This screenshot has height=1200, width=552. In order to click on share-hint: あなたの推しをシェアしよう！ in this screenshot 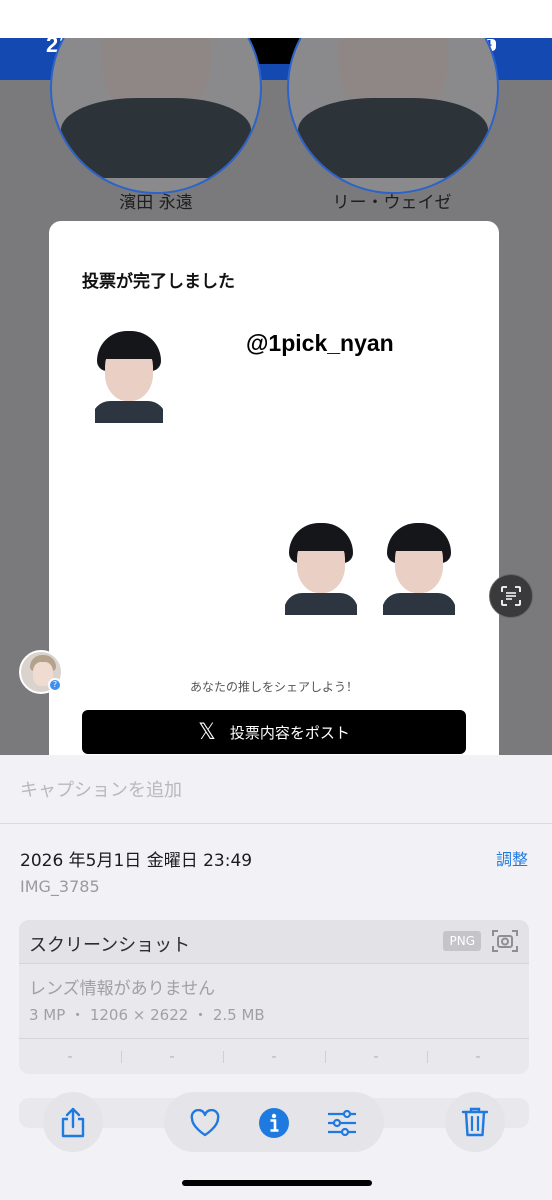, I will do `click(273, 687)`.